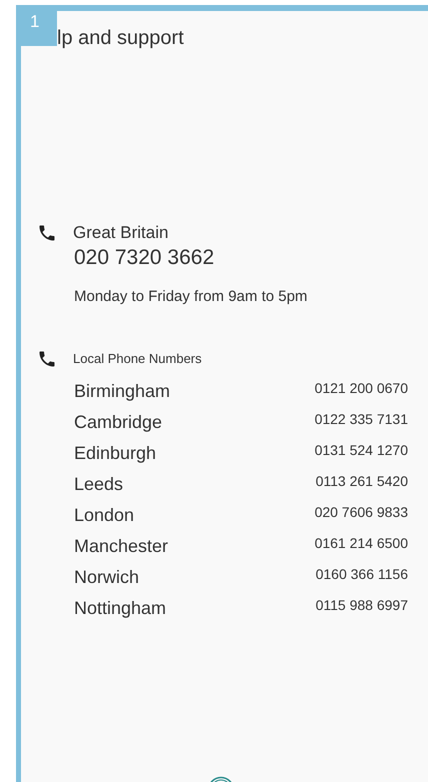  I want to click on phone-number: 0122 335 7131, so click(361, 419).